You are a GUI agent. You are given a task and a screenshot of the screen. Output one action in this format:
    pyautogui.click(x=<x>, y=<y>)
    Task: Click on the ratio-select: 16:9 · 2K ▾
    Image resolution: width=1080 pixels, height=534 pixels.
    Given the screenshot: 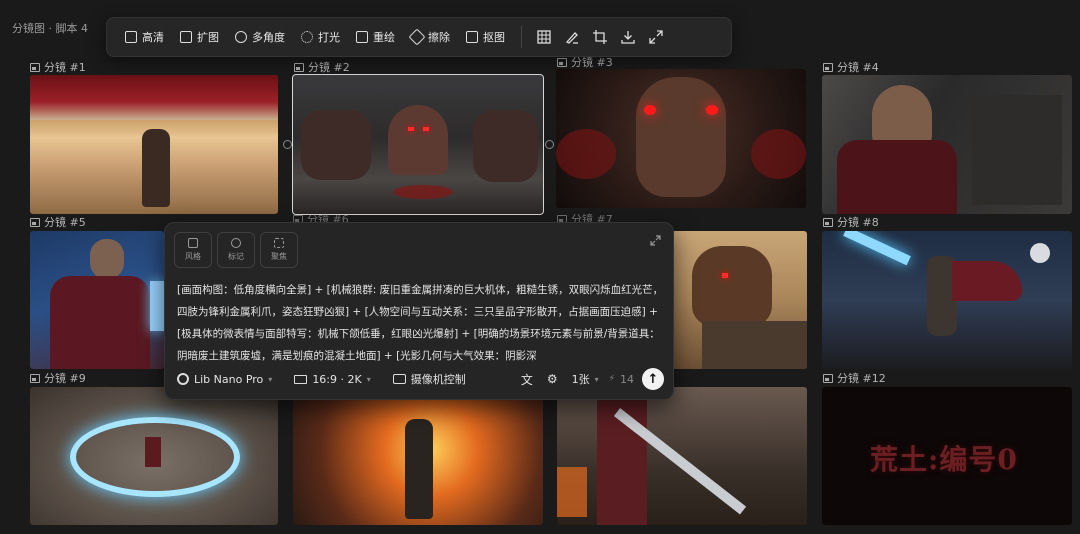 What is the action you would take?
    pyautogui.click(x=332, y=379)
    